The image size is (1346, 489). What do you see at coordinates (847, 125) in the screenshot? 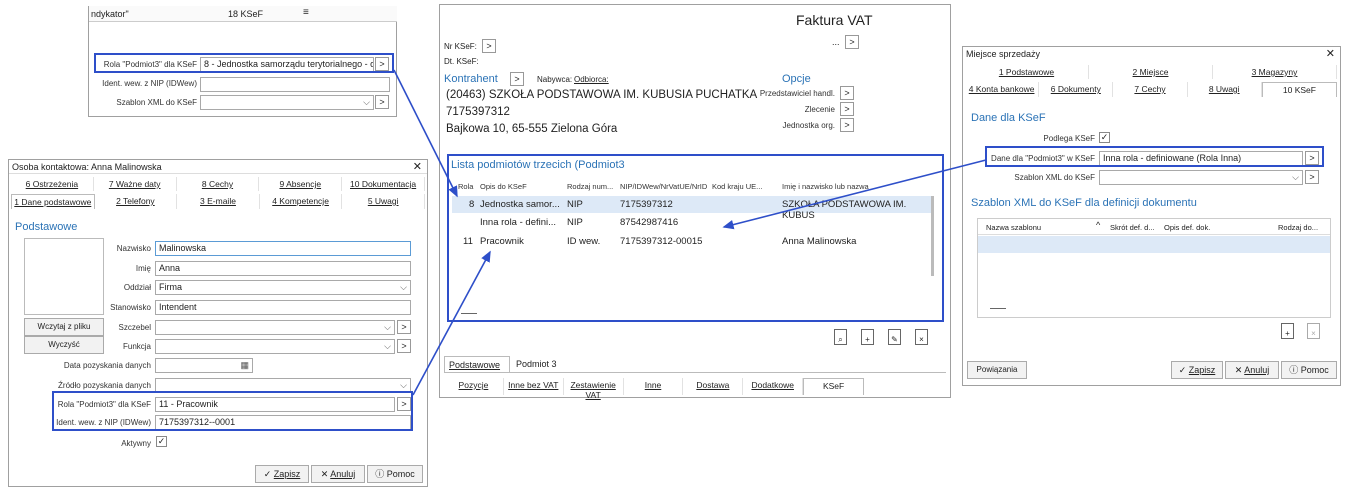
I see `opt-unit-button: >` at bounding box center [847, 125].